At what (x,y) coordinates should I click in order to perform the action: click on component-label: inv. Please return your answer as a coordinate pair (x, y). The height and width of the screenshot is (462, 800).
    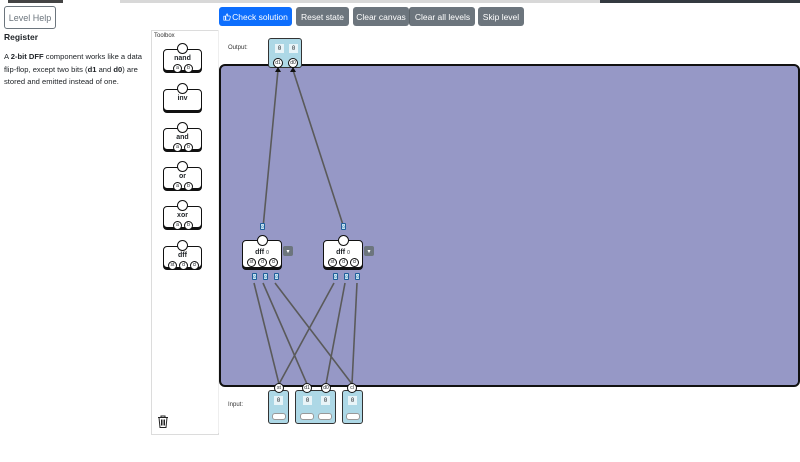
    Looking at the image, I should click on (182, 98).